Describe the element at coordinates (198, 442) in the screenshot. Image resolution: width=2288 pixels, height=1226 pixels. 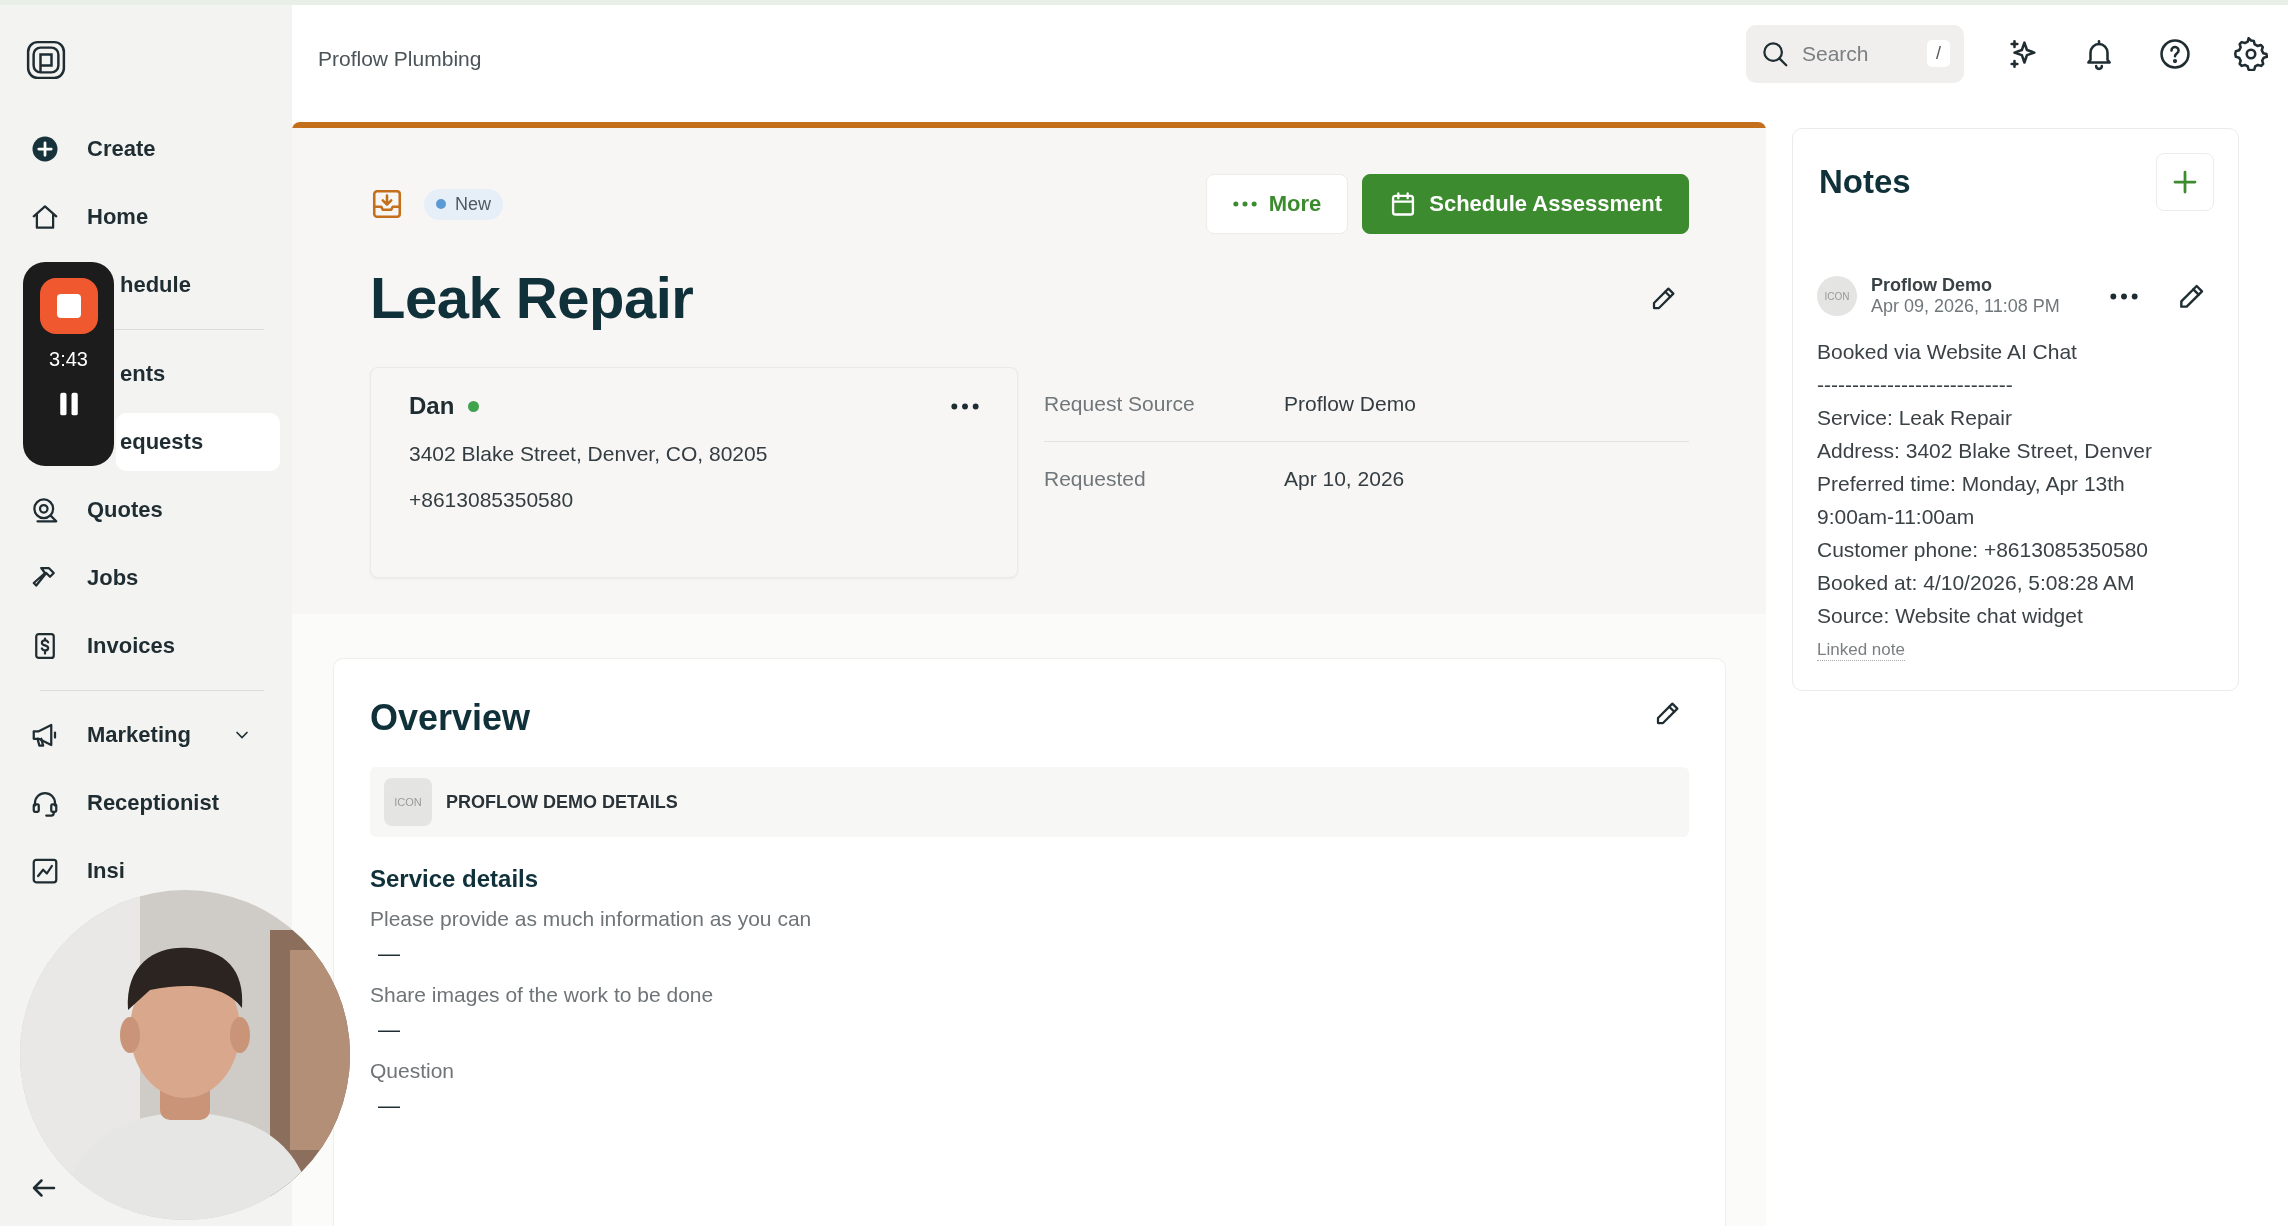
I see `nav-item: equests` at that location.